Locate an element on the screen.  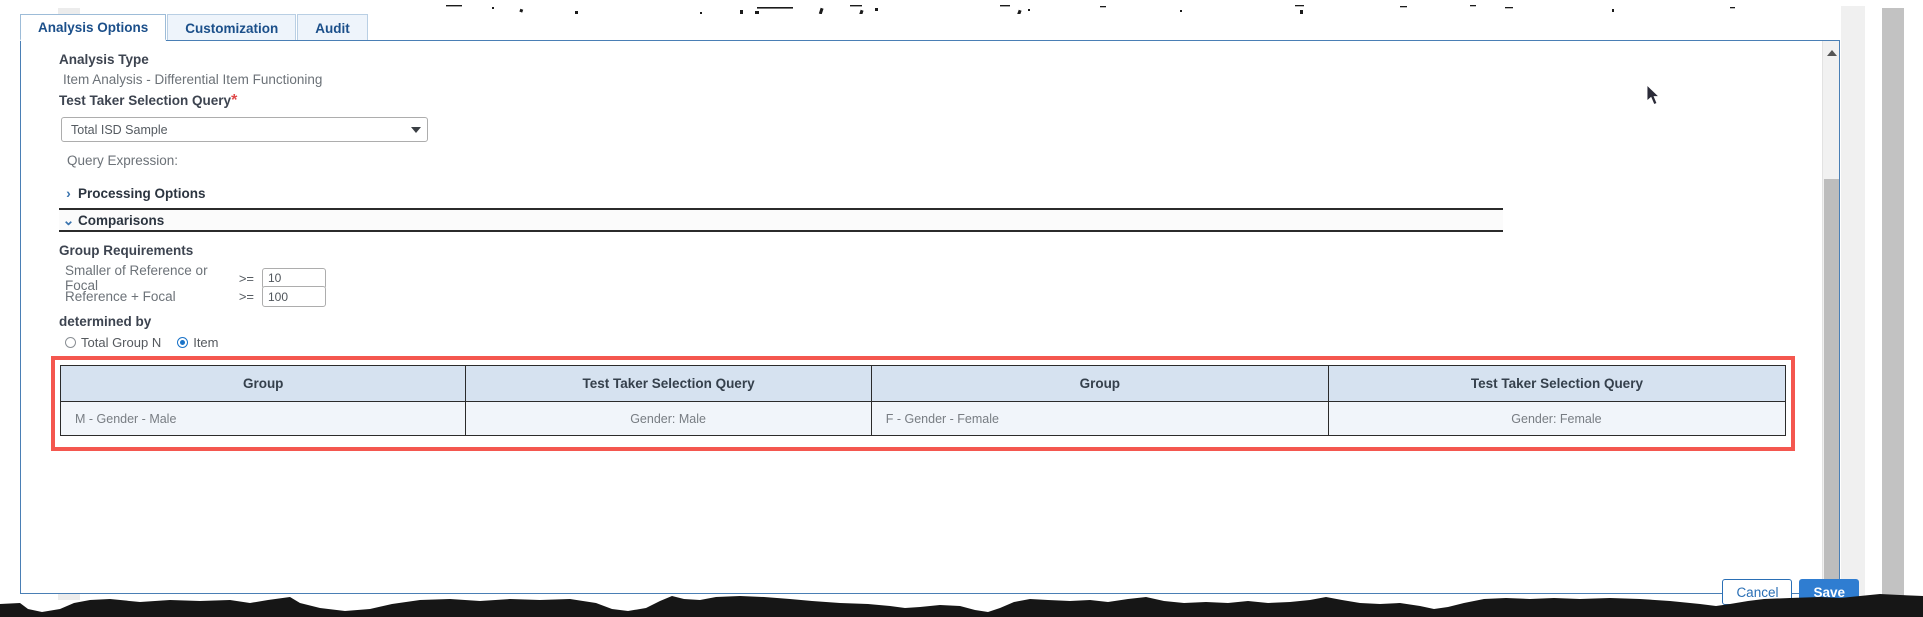
top-edge-artifacts is located at coordinates (1090, 9).